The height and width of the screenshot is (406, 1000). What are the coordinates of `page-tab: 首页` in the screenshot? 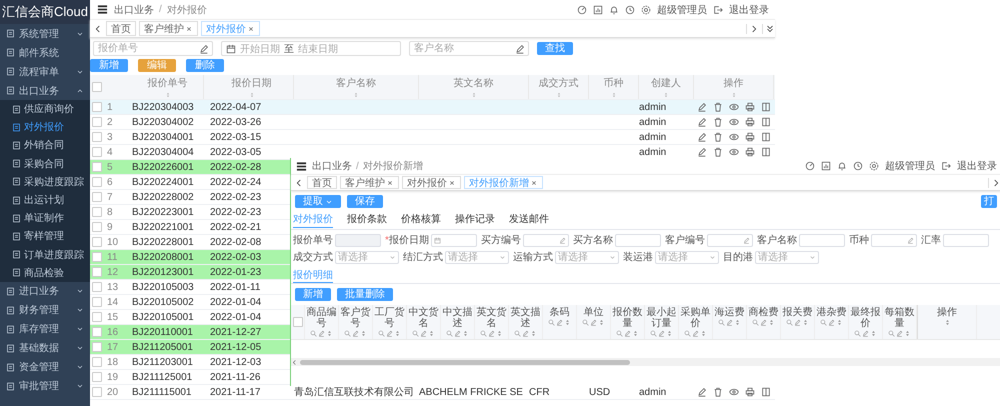 It's located at (322, 182).